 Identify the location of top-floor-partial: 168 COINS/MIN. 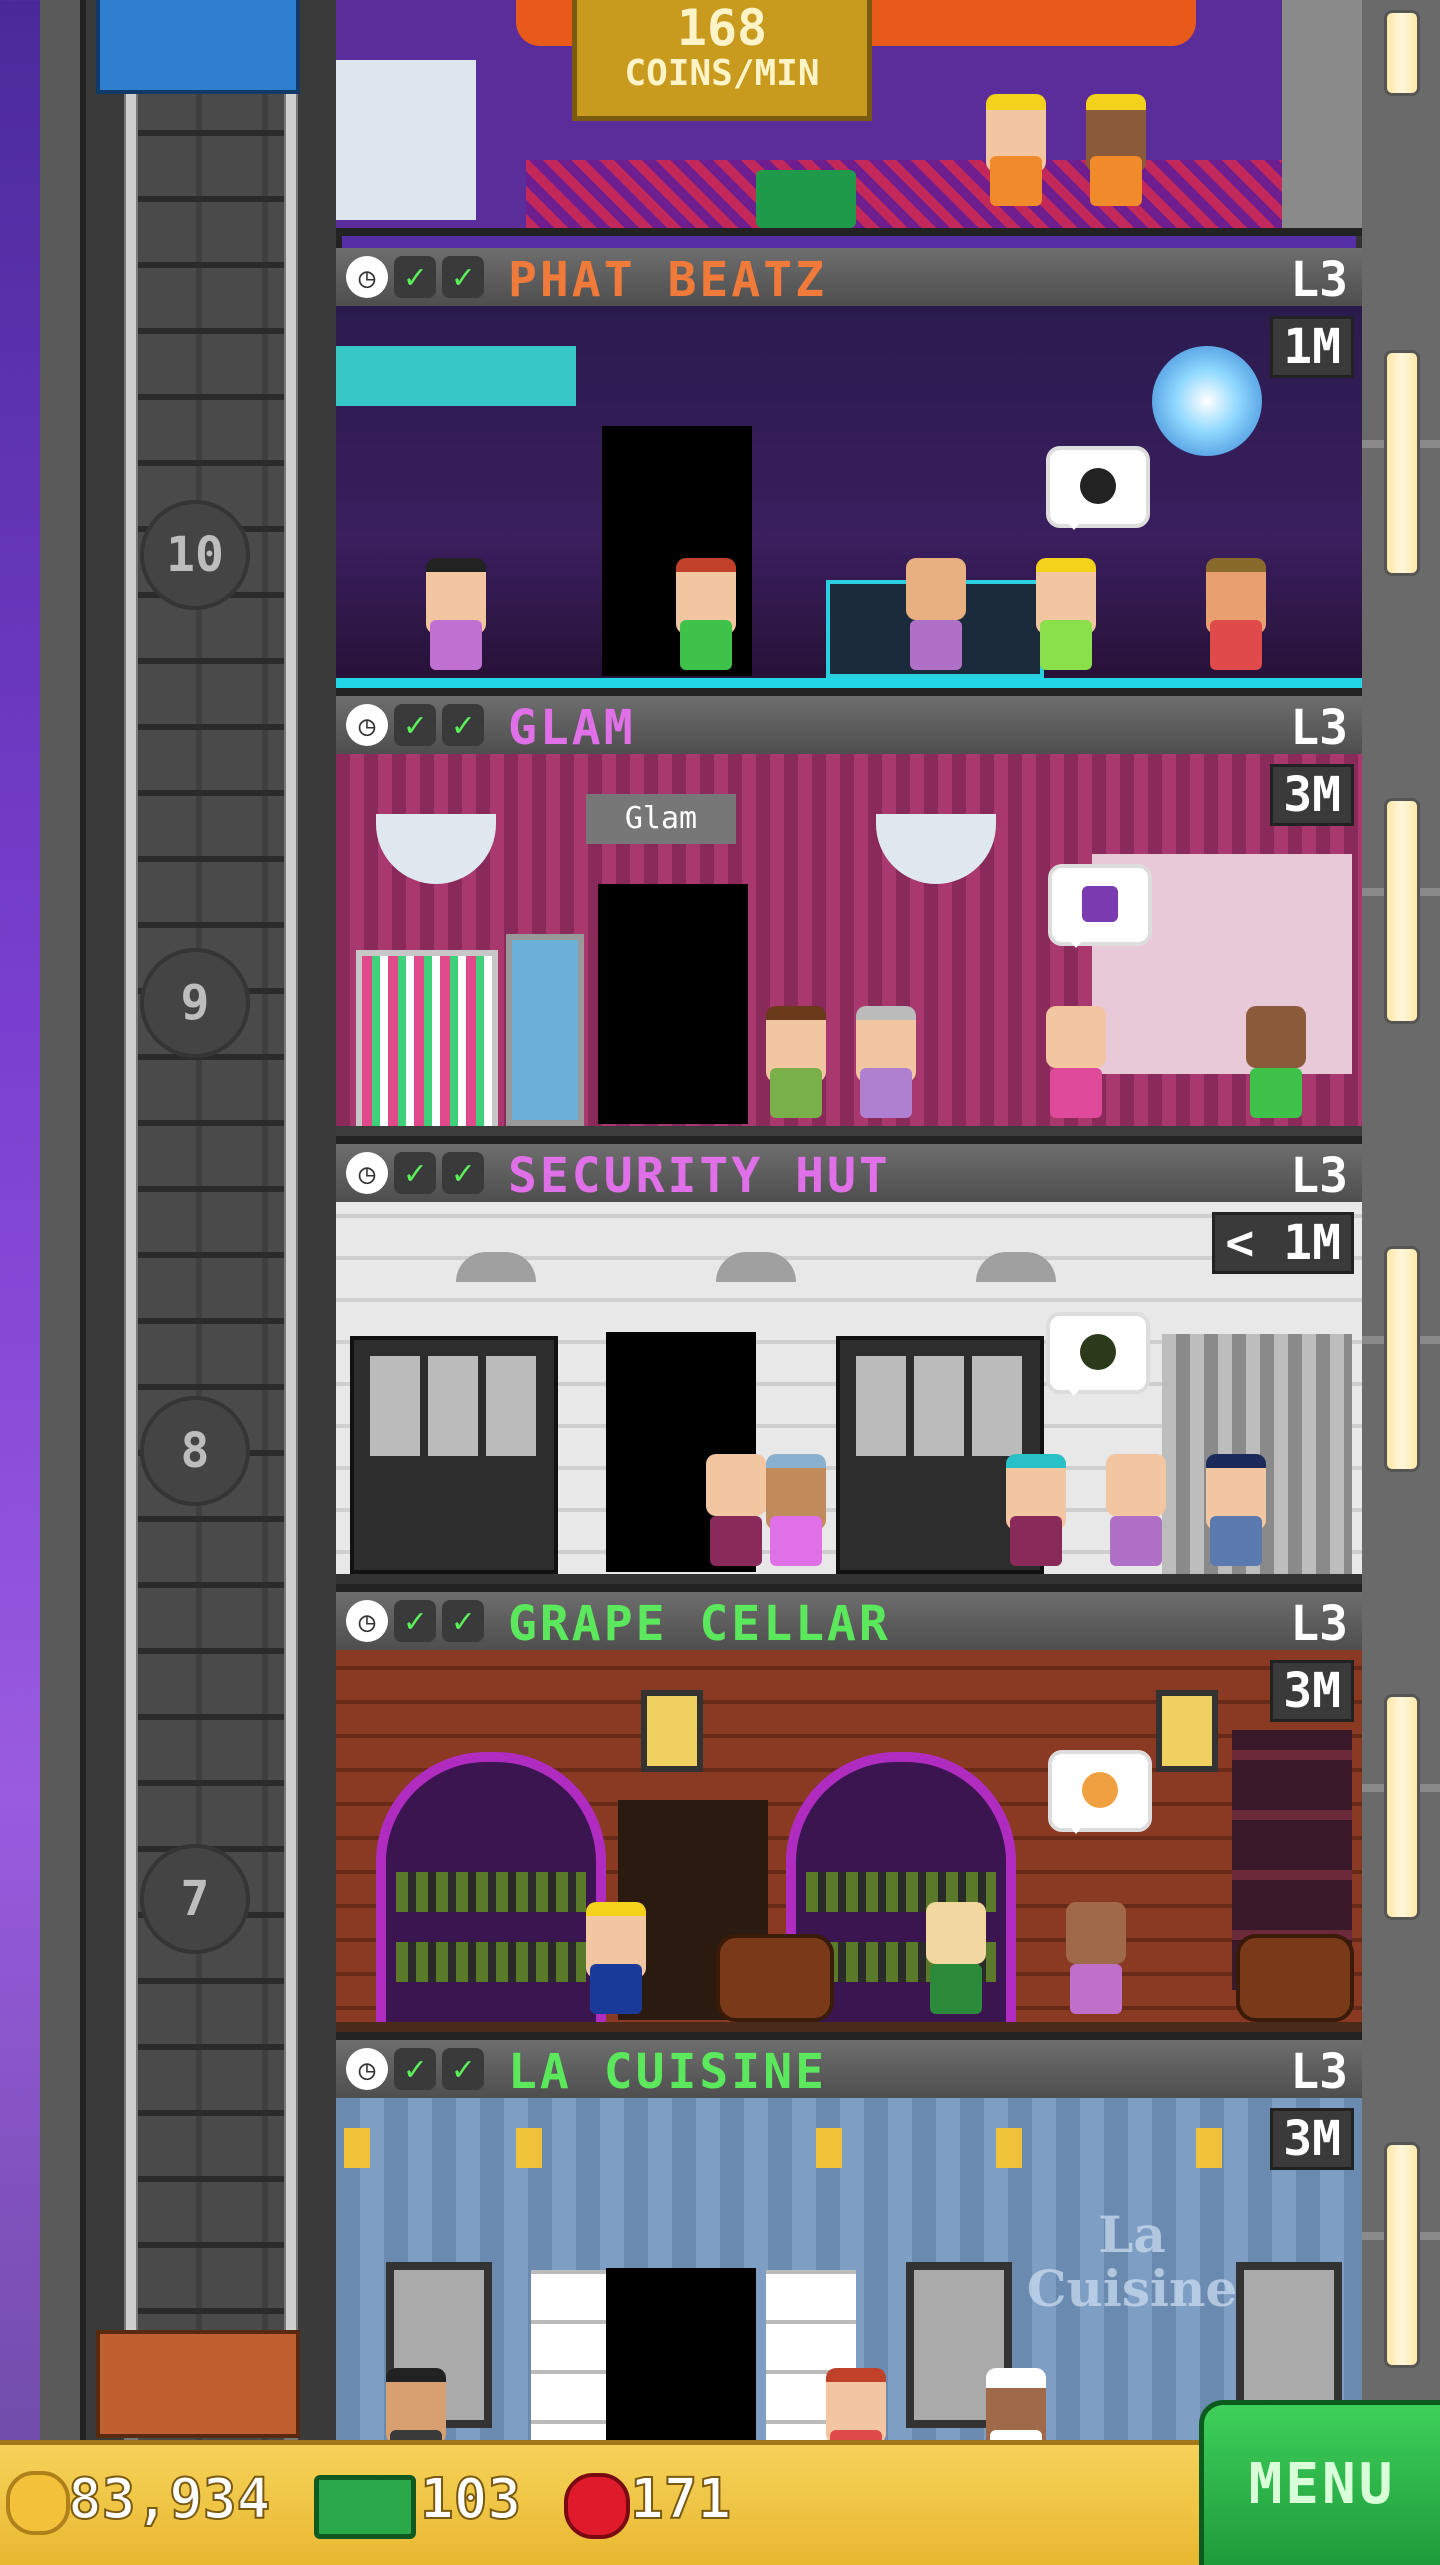
(849, 114).